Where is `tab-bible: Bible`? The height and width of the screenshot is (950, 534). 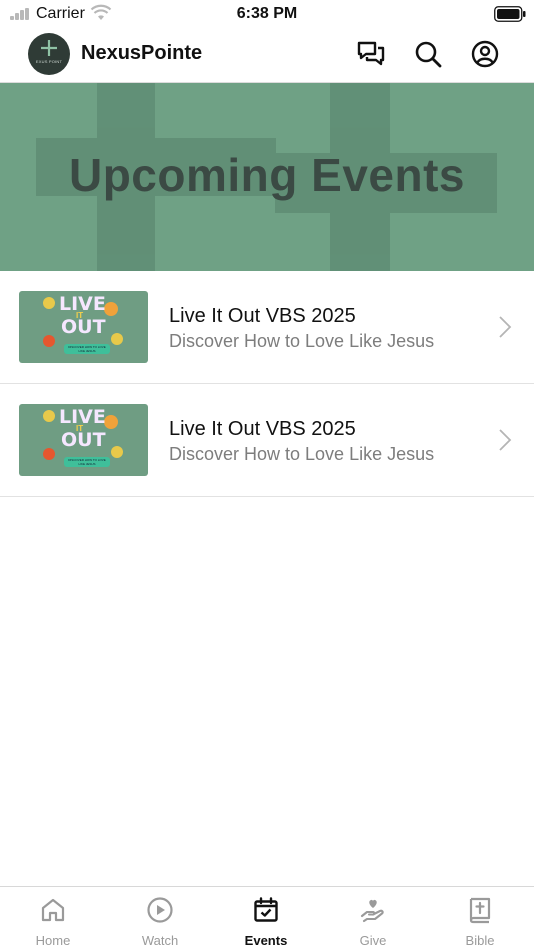
tab-bible: Bible is located at coordinates (480, 918).